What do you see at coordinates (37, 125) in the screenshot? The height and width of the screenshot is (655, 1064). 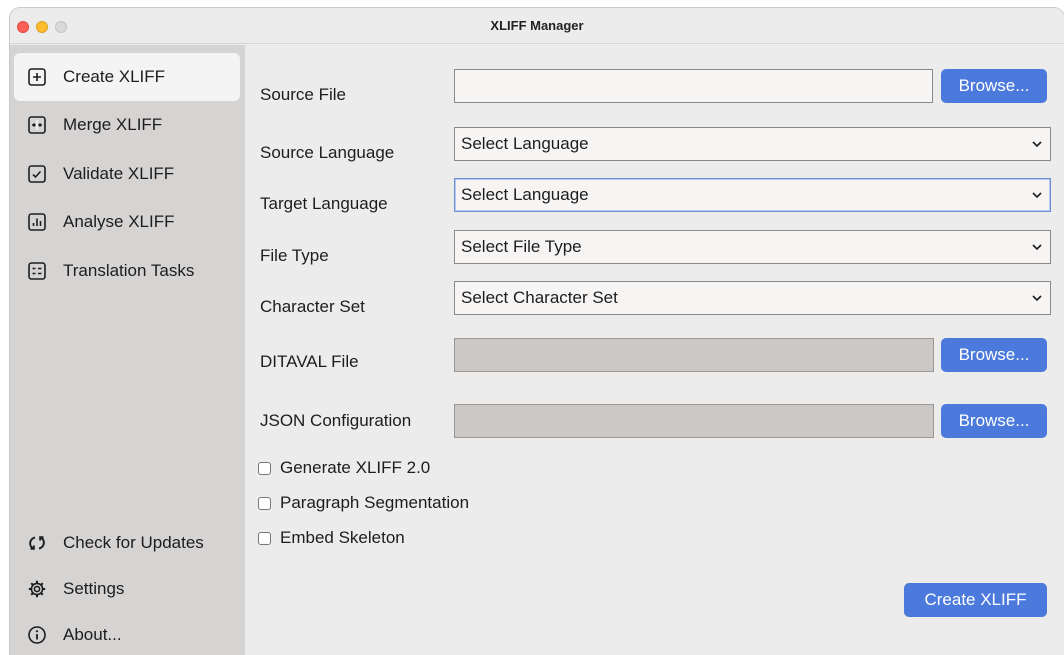 I see `merge-icon` at bounding box center [37, 125].